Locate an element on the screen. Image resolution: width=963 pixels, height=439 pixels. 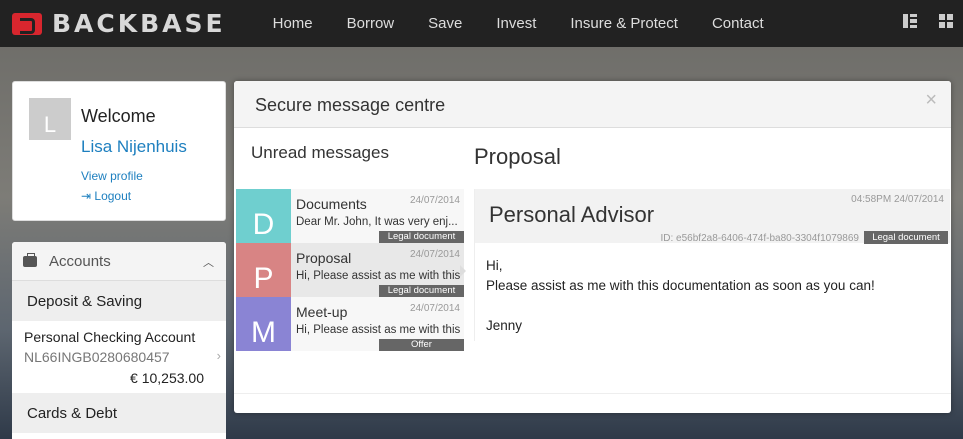
group-cards-debt: Cards & Debt is located at coordinates (119, 413).